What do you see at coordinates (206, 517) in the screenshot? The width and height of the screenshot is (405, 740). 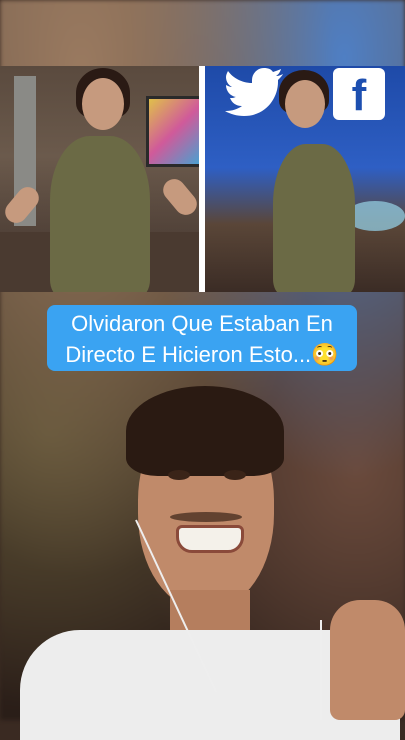 I see `mustache` at bounding box center [206, 517].